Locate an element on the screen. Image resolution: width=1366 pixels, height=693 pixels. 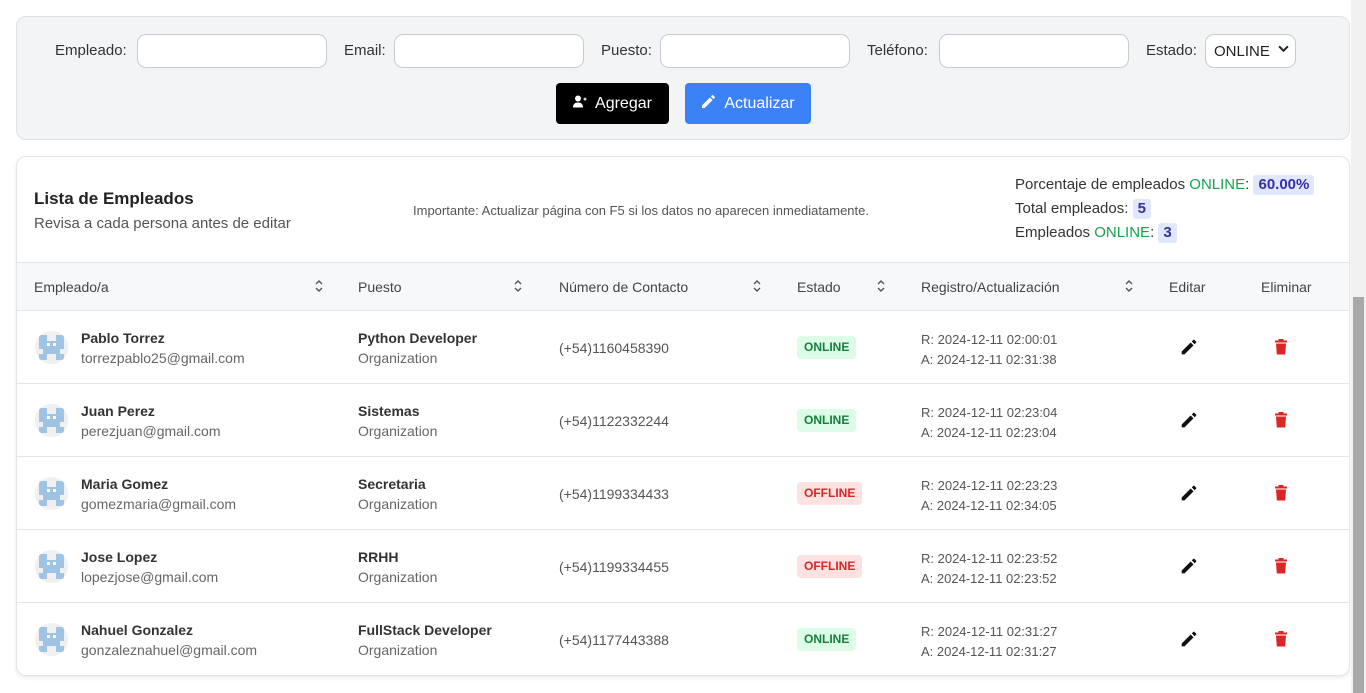
stat-total: Total empleados: 5 is located at coordinates (1164, 211).